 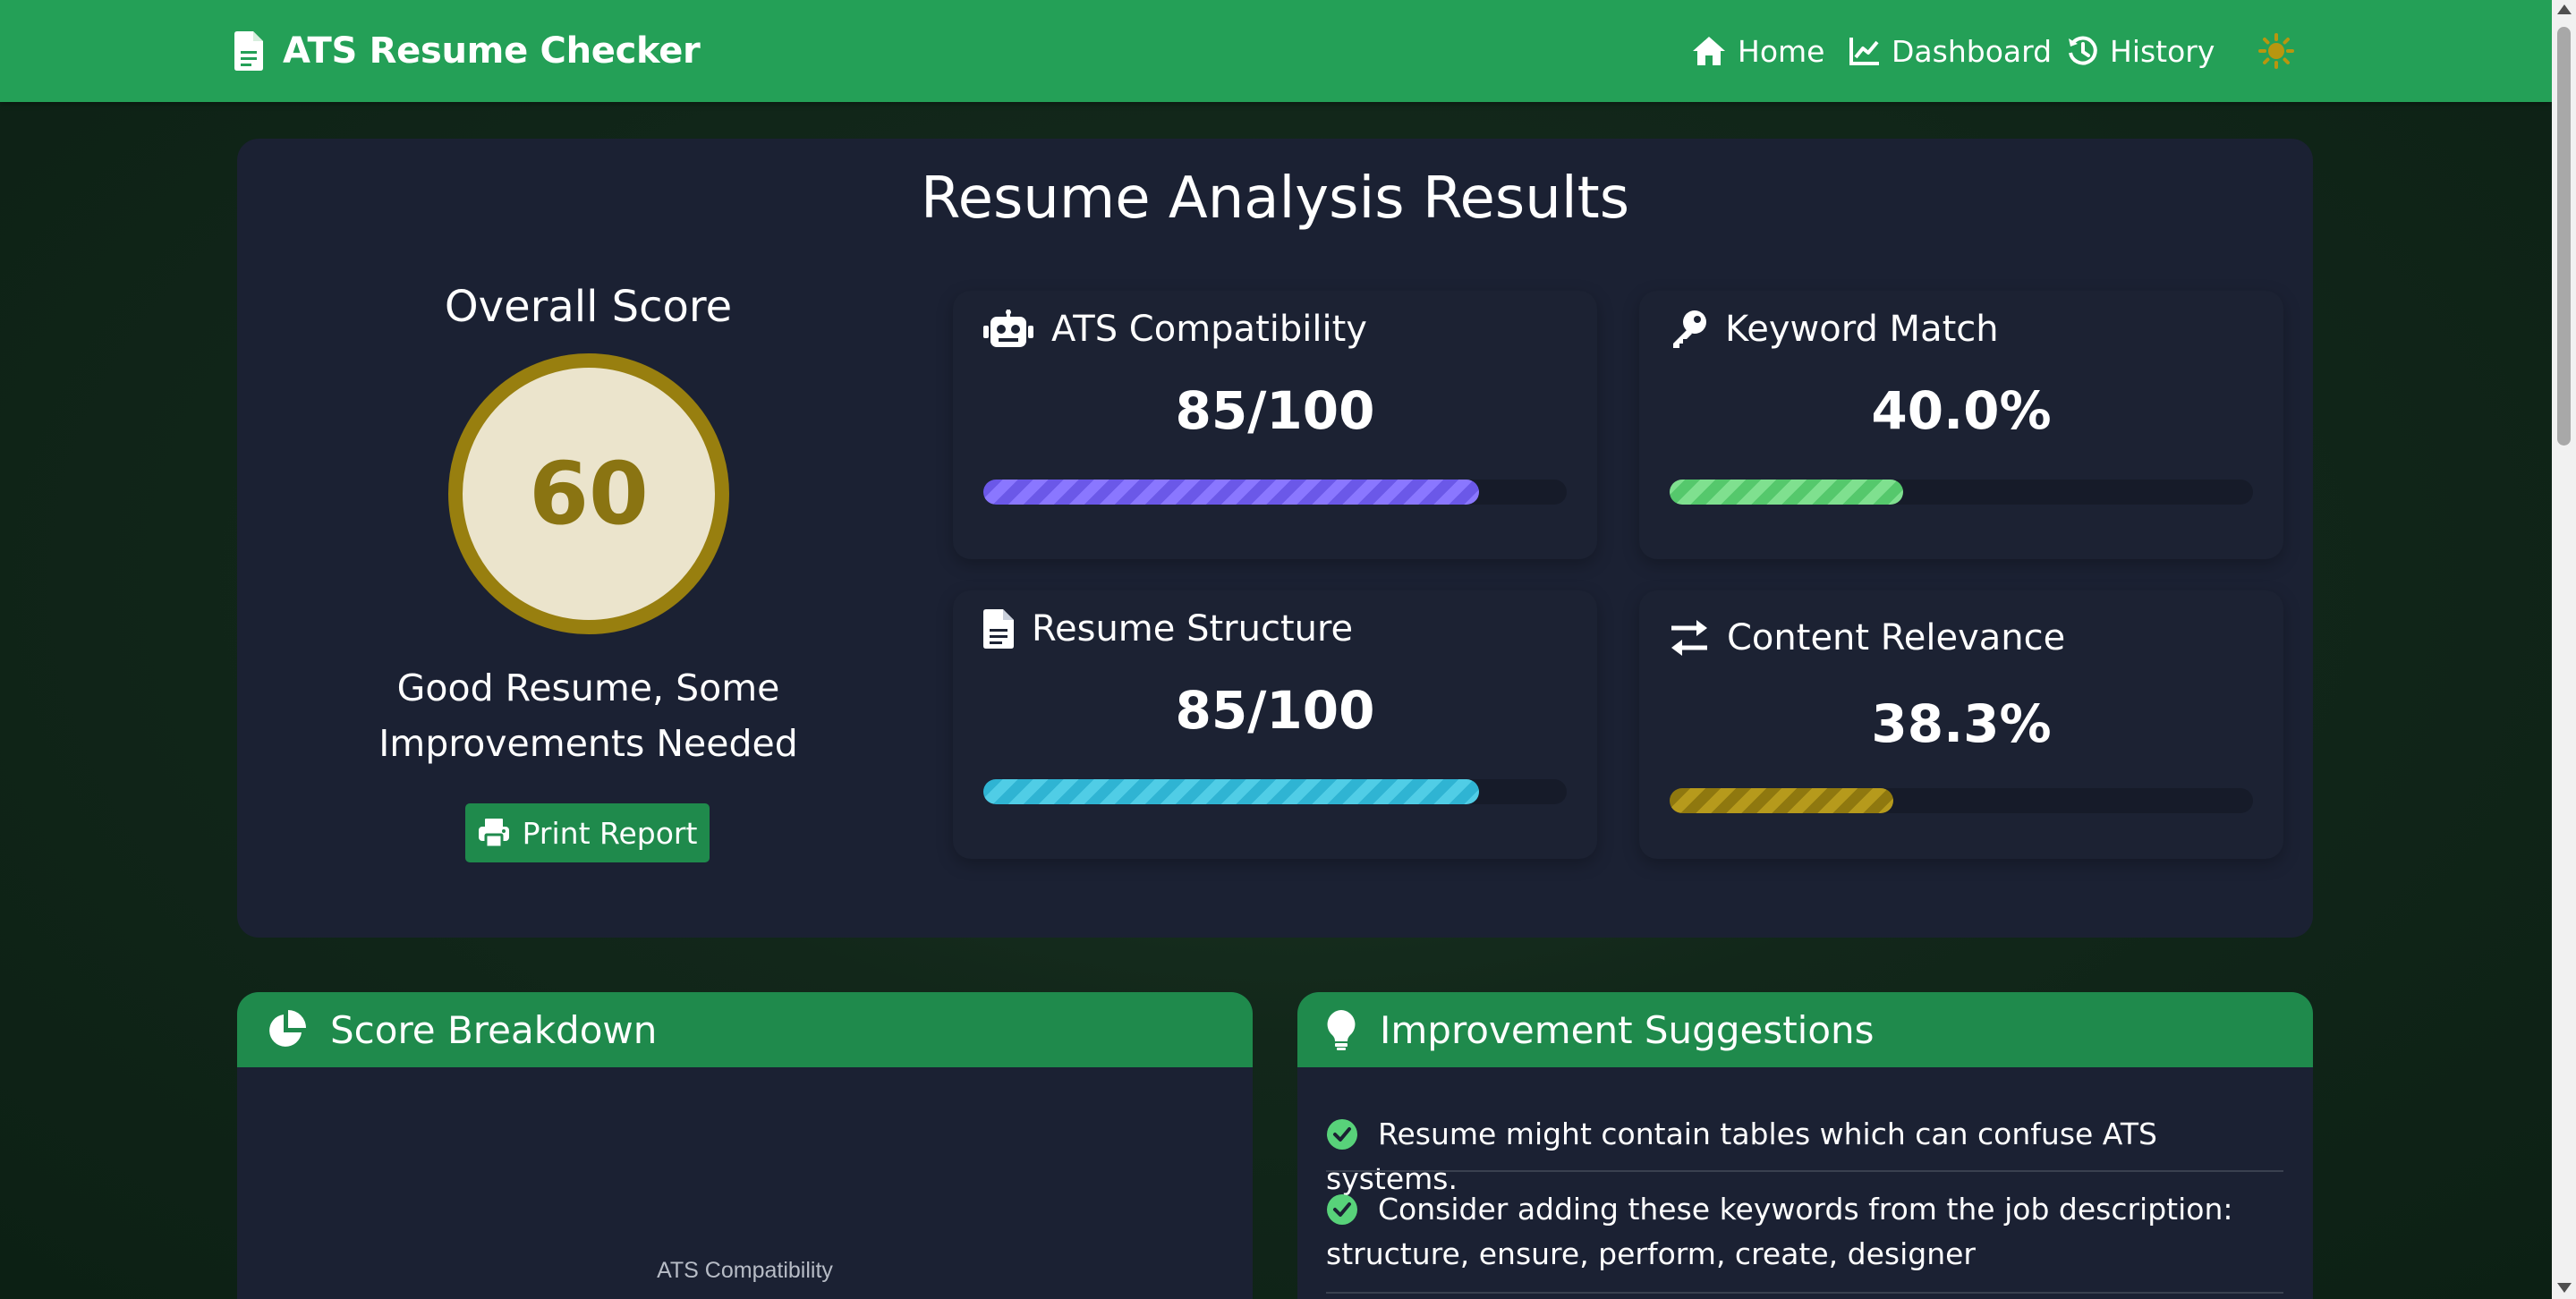 I want to click on metric-keyword-progress-fill, so click(x=1786, y=492).